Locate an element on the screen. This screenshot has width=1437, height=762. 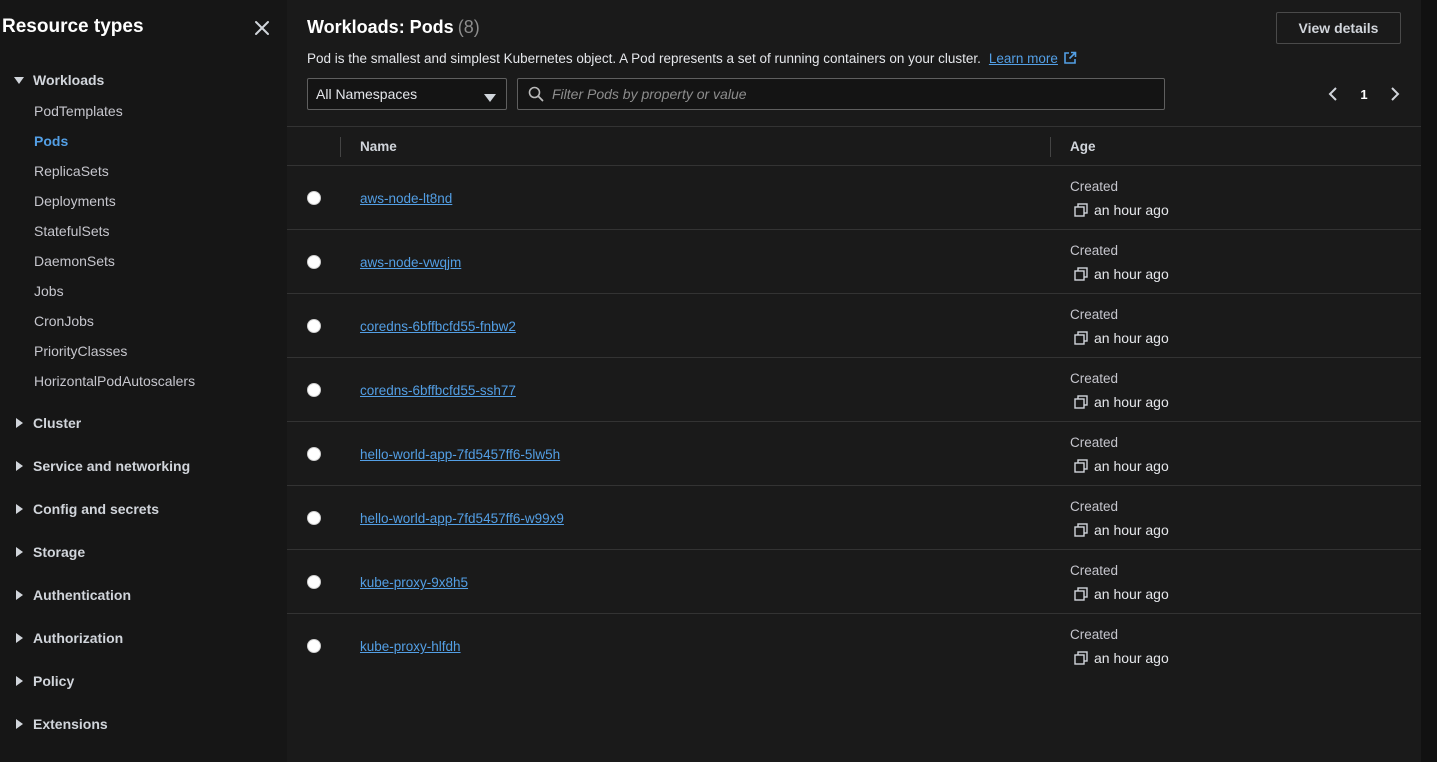
namespace-select: All Namespaces is located at coordinates (407, 94).